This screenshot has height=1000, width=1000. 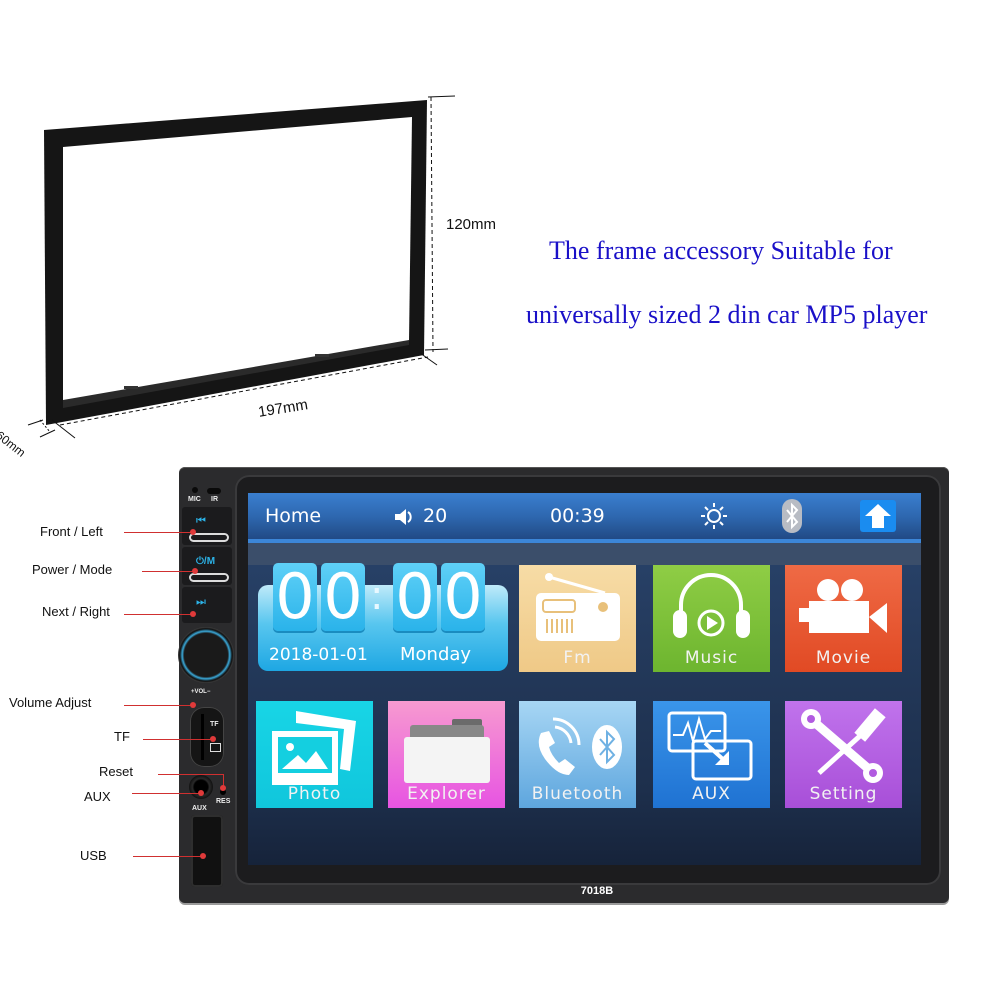 I want to click on folder-icon, so click(x=447, y=751).